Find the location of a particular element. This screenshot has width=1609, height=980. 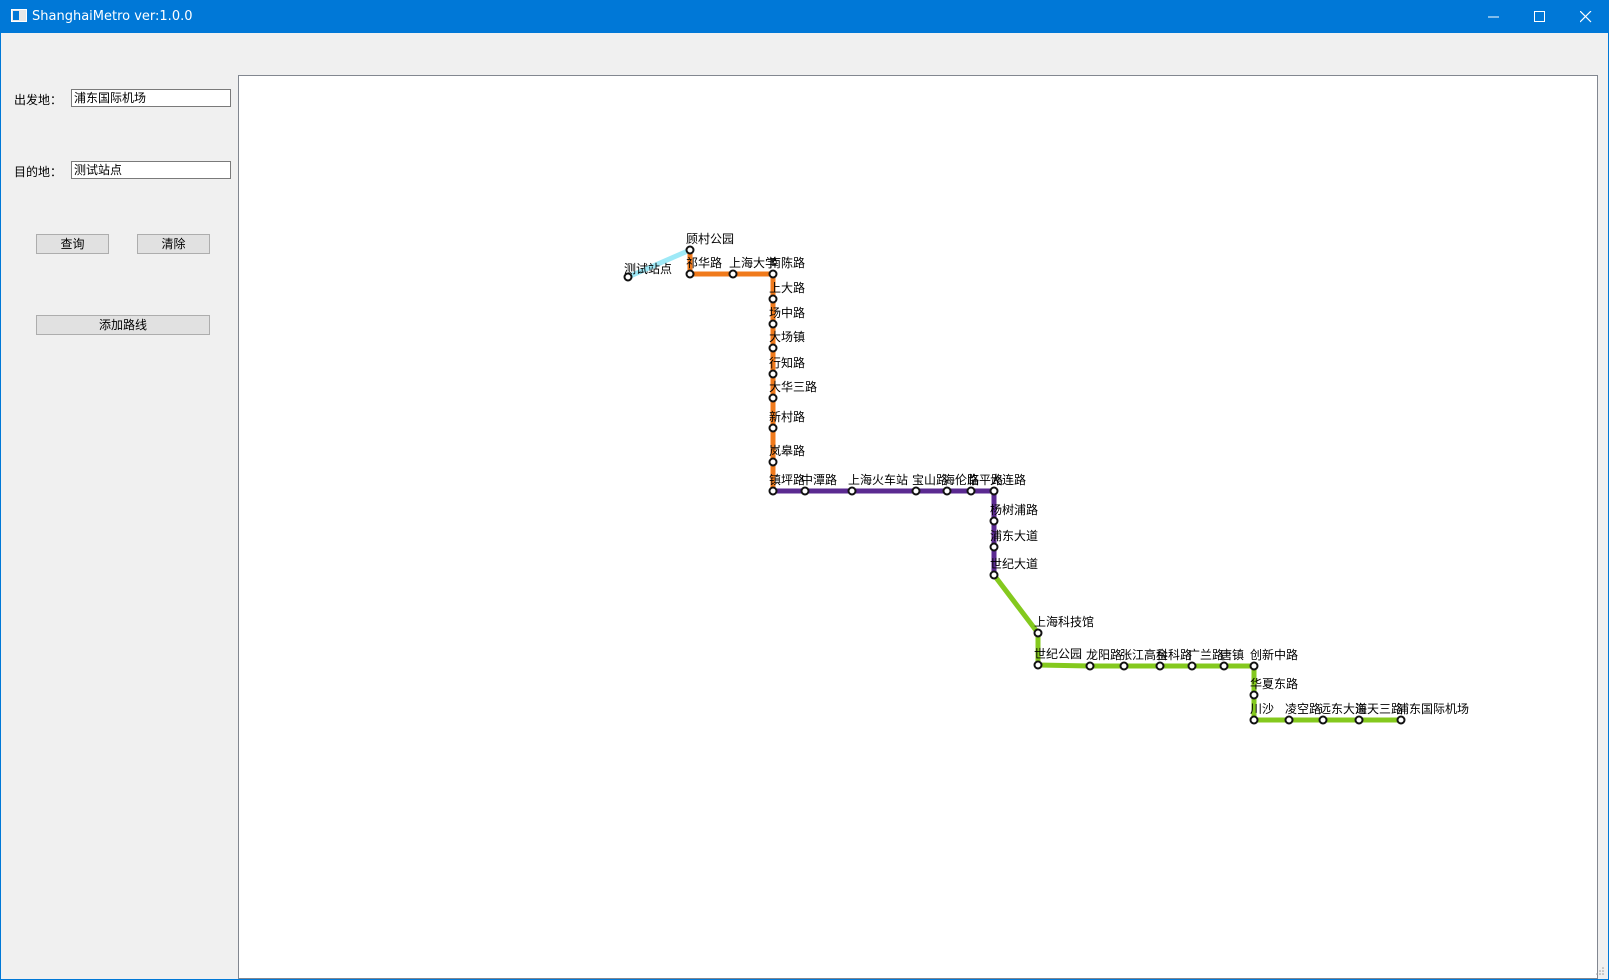

station-label: 华夏东路 is located at coordinates (1274, 683).